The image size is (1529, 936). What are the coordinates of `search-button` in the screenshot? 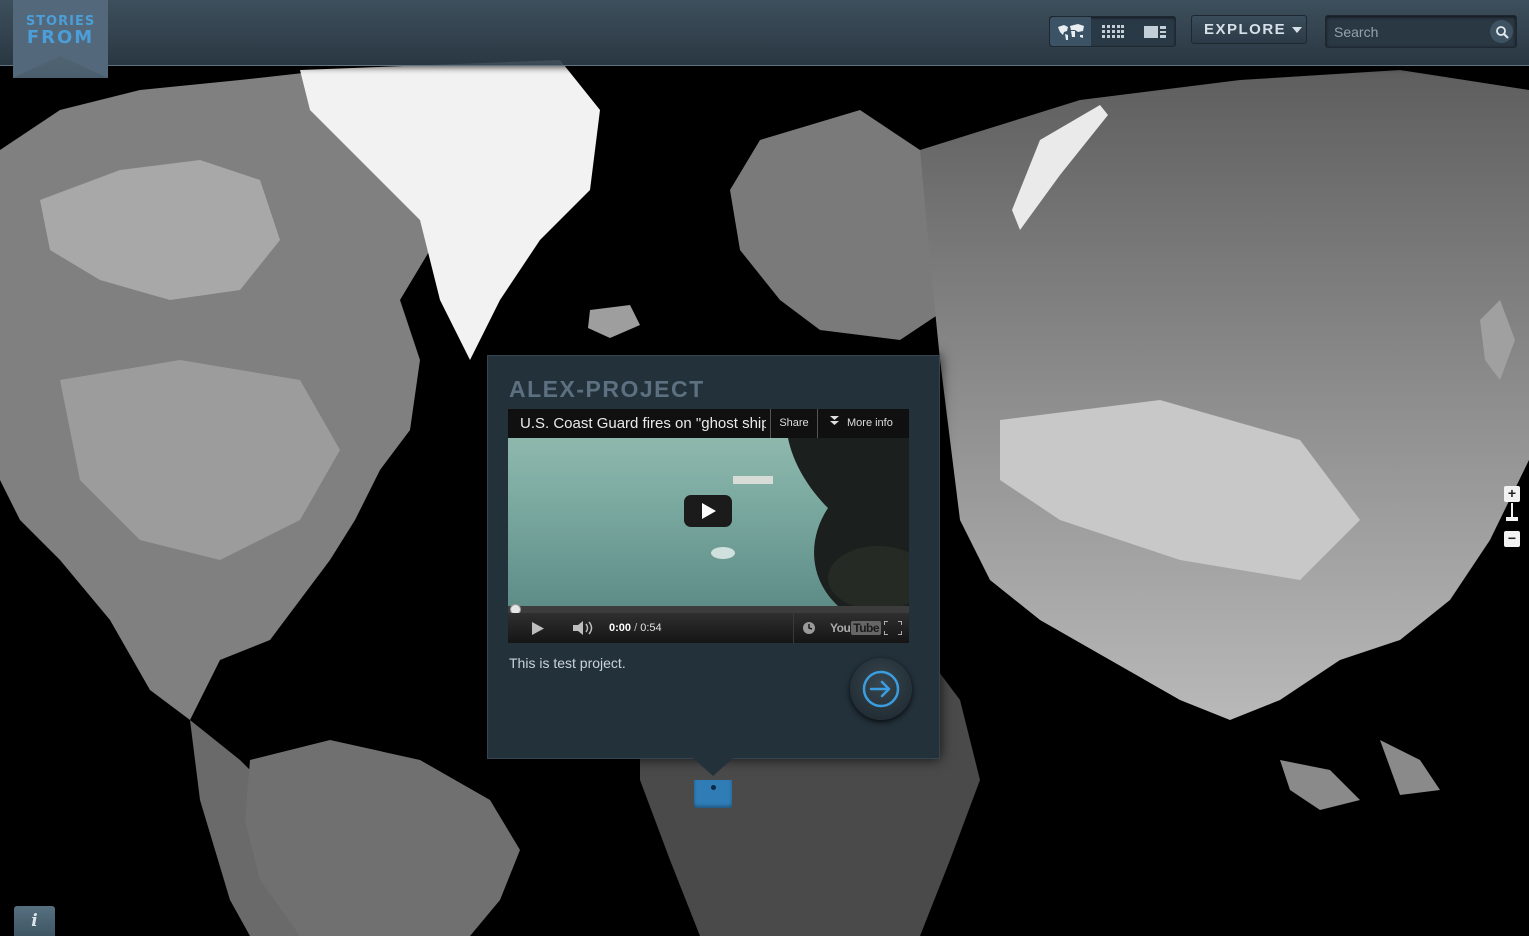 It's located at (1501, 31).